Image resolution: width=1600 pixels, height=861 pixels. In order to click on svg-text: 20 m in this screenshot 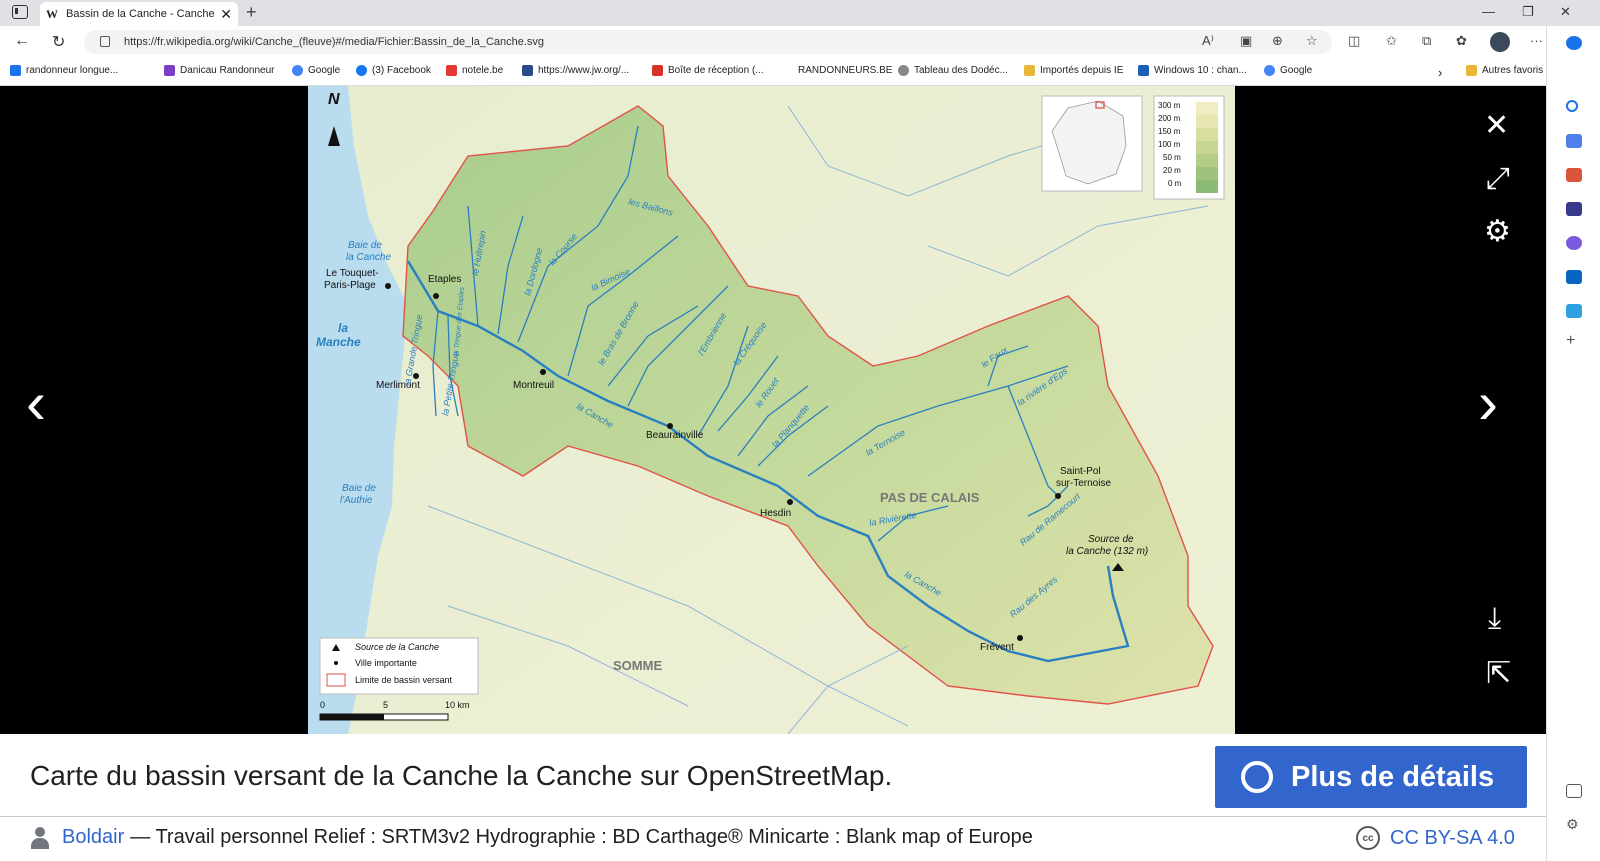, I will do `click(1172, 170)`.